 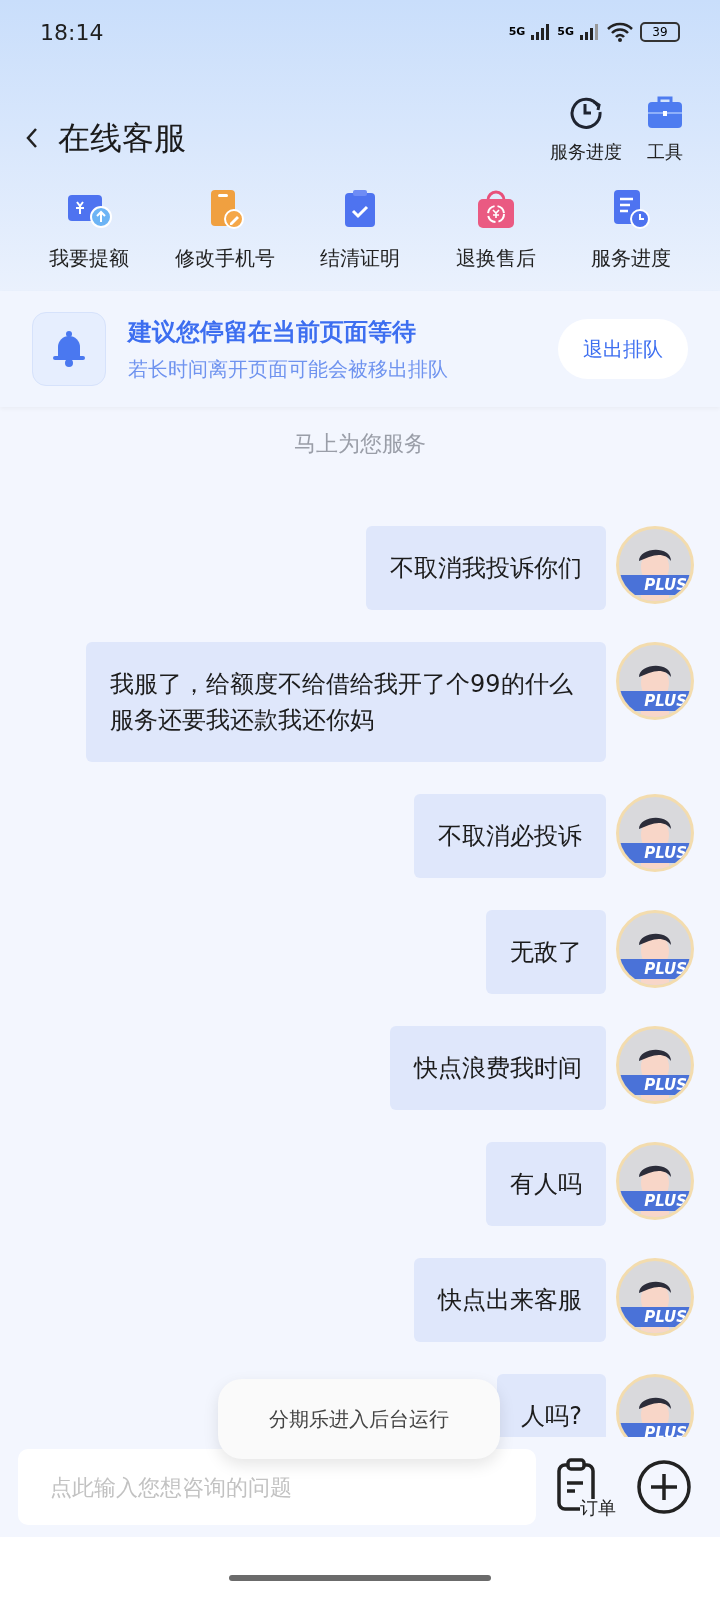 What do you see at coordinates (510, 1300) in the screenshot?
I see `message-bubble: 快点出来客服` at bounding box center [510, 1300].